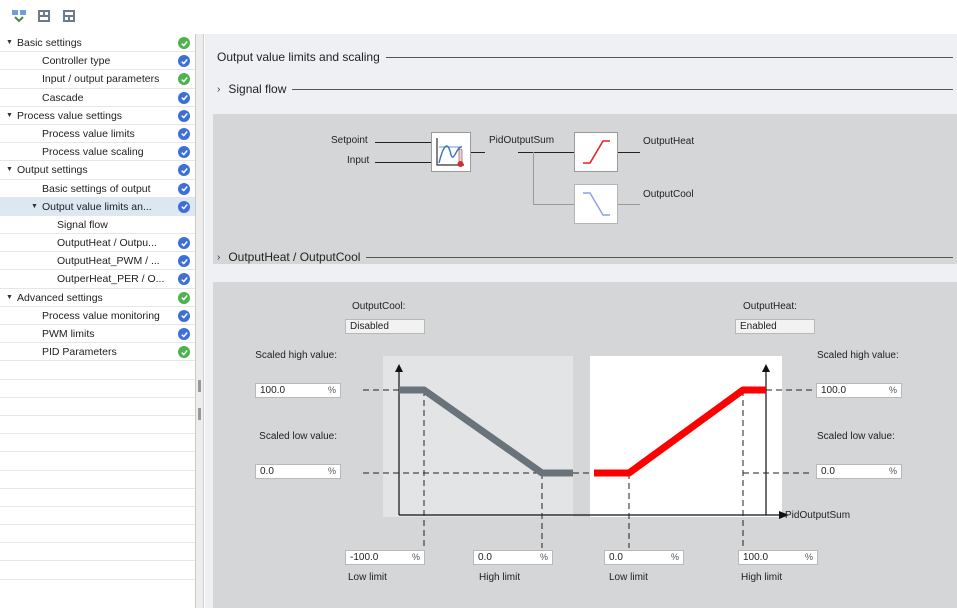  What do you see at coordinates (19, 16) in the screenshot?
I see `functional-view-icon` at bounding box center [19, 16].